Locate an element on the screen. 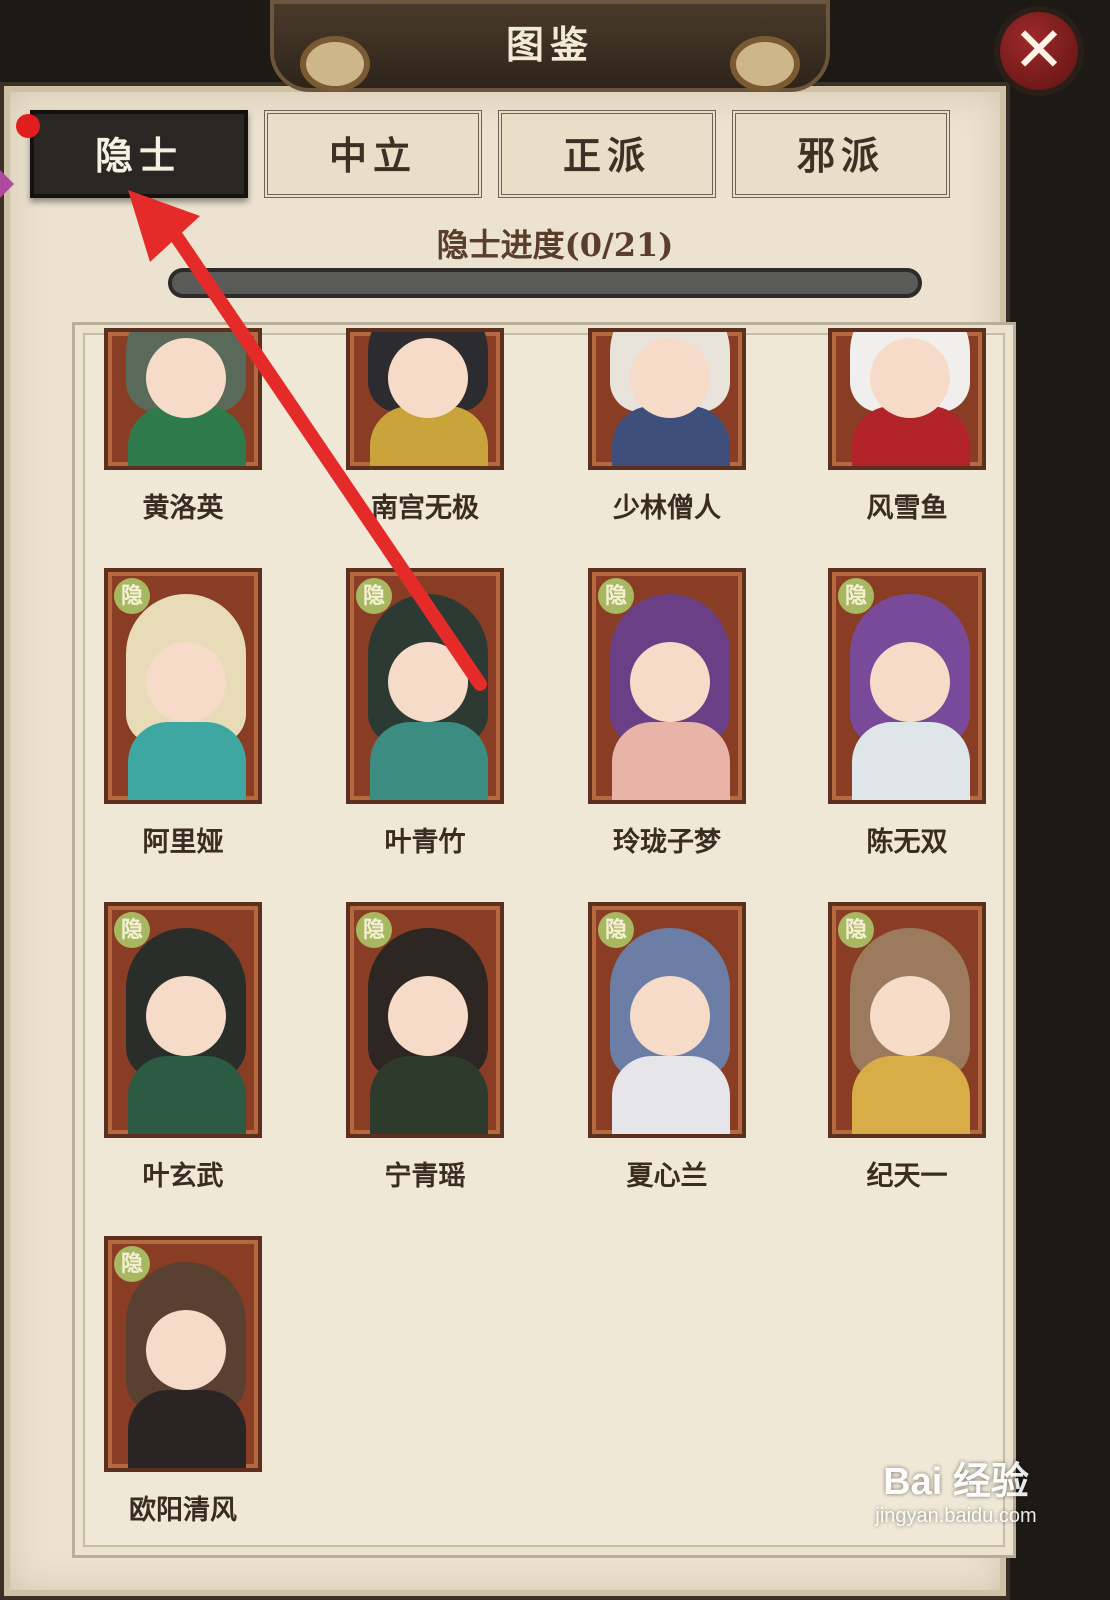 The height and width of the screenshot is (1600, 1110). character-name: 少林僧人 is located at coordinates (667, 508).